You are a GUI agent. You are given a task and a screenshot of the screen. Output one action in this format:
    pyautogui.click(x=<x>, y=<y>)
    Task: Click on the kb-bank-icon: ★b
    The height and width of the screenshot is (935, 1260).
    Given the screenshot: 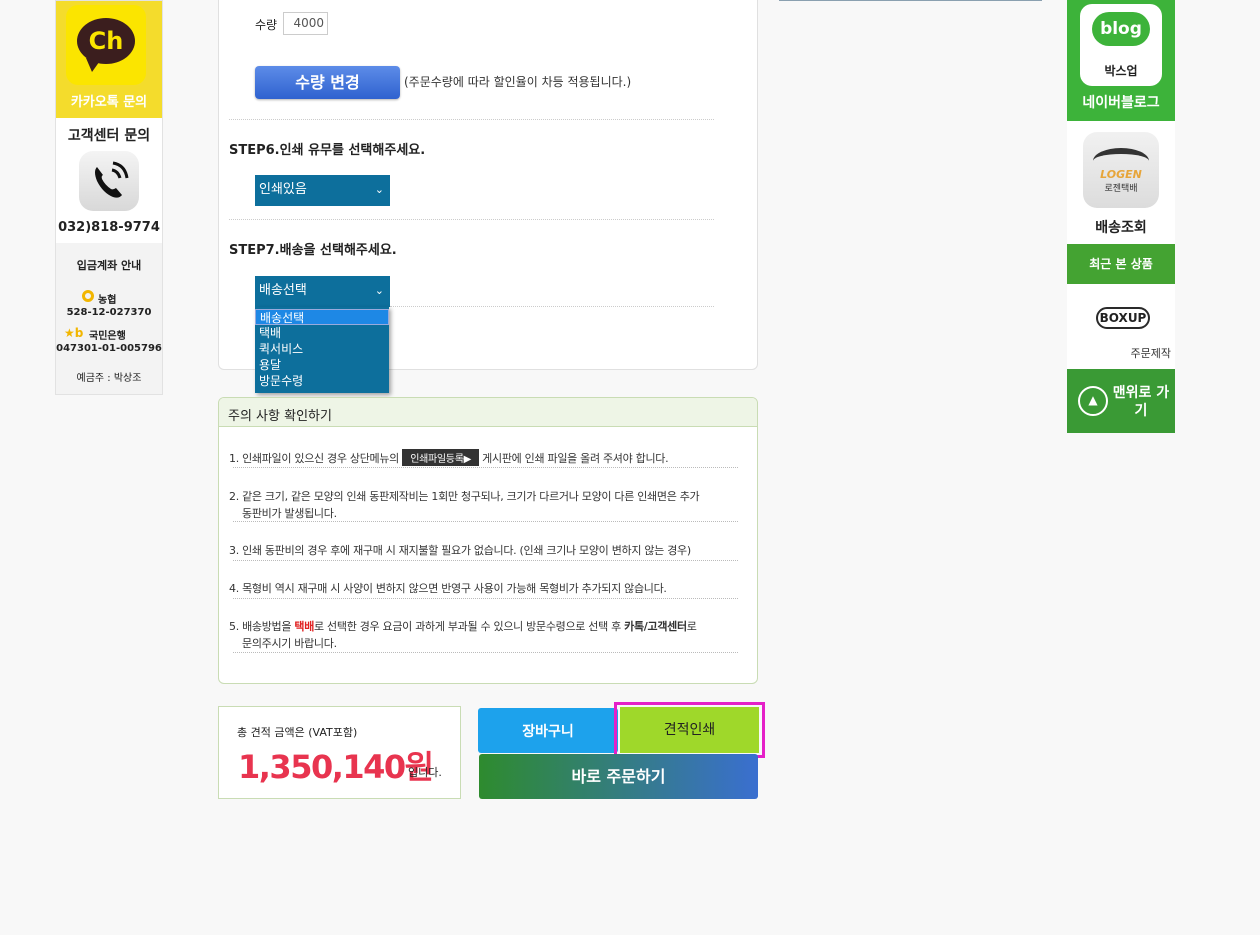 What is the action you would take?
    pyautogui.click(x=74, y=333)
    